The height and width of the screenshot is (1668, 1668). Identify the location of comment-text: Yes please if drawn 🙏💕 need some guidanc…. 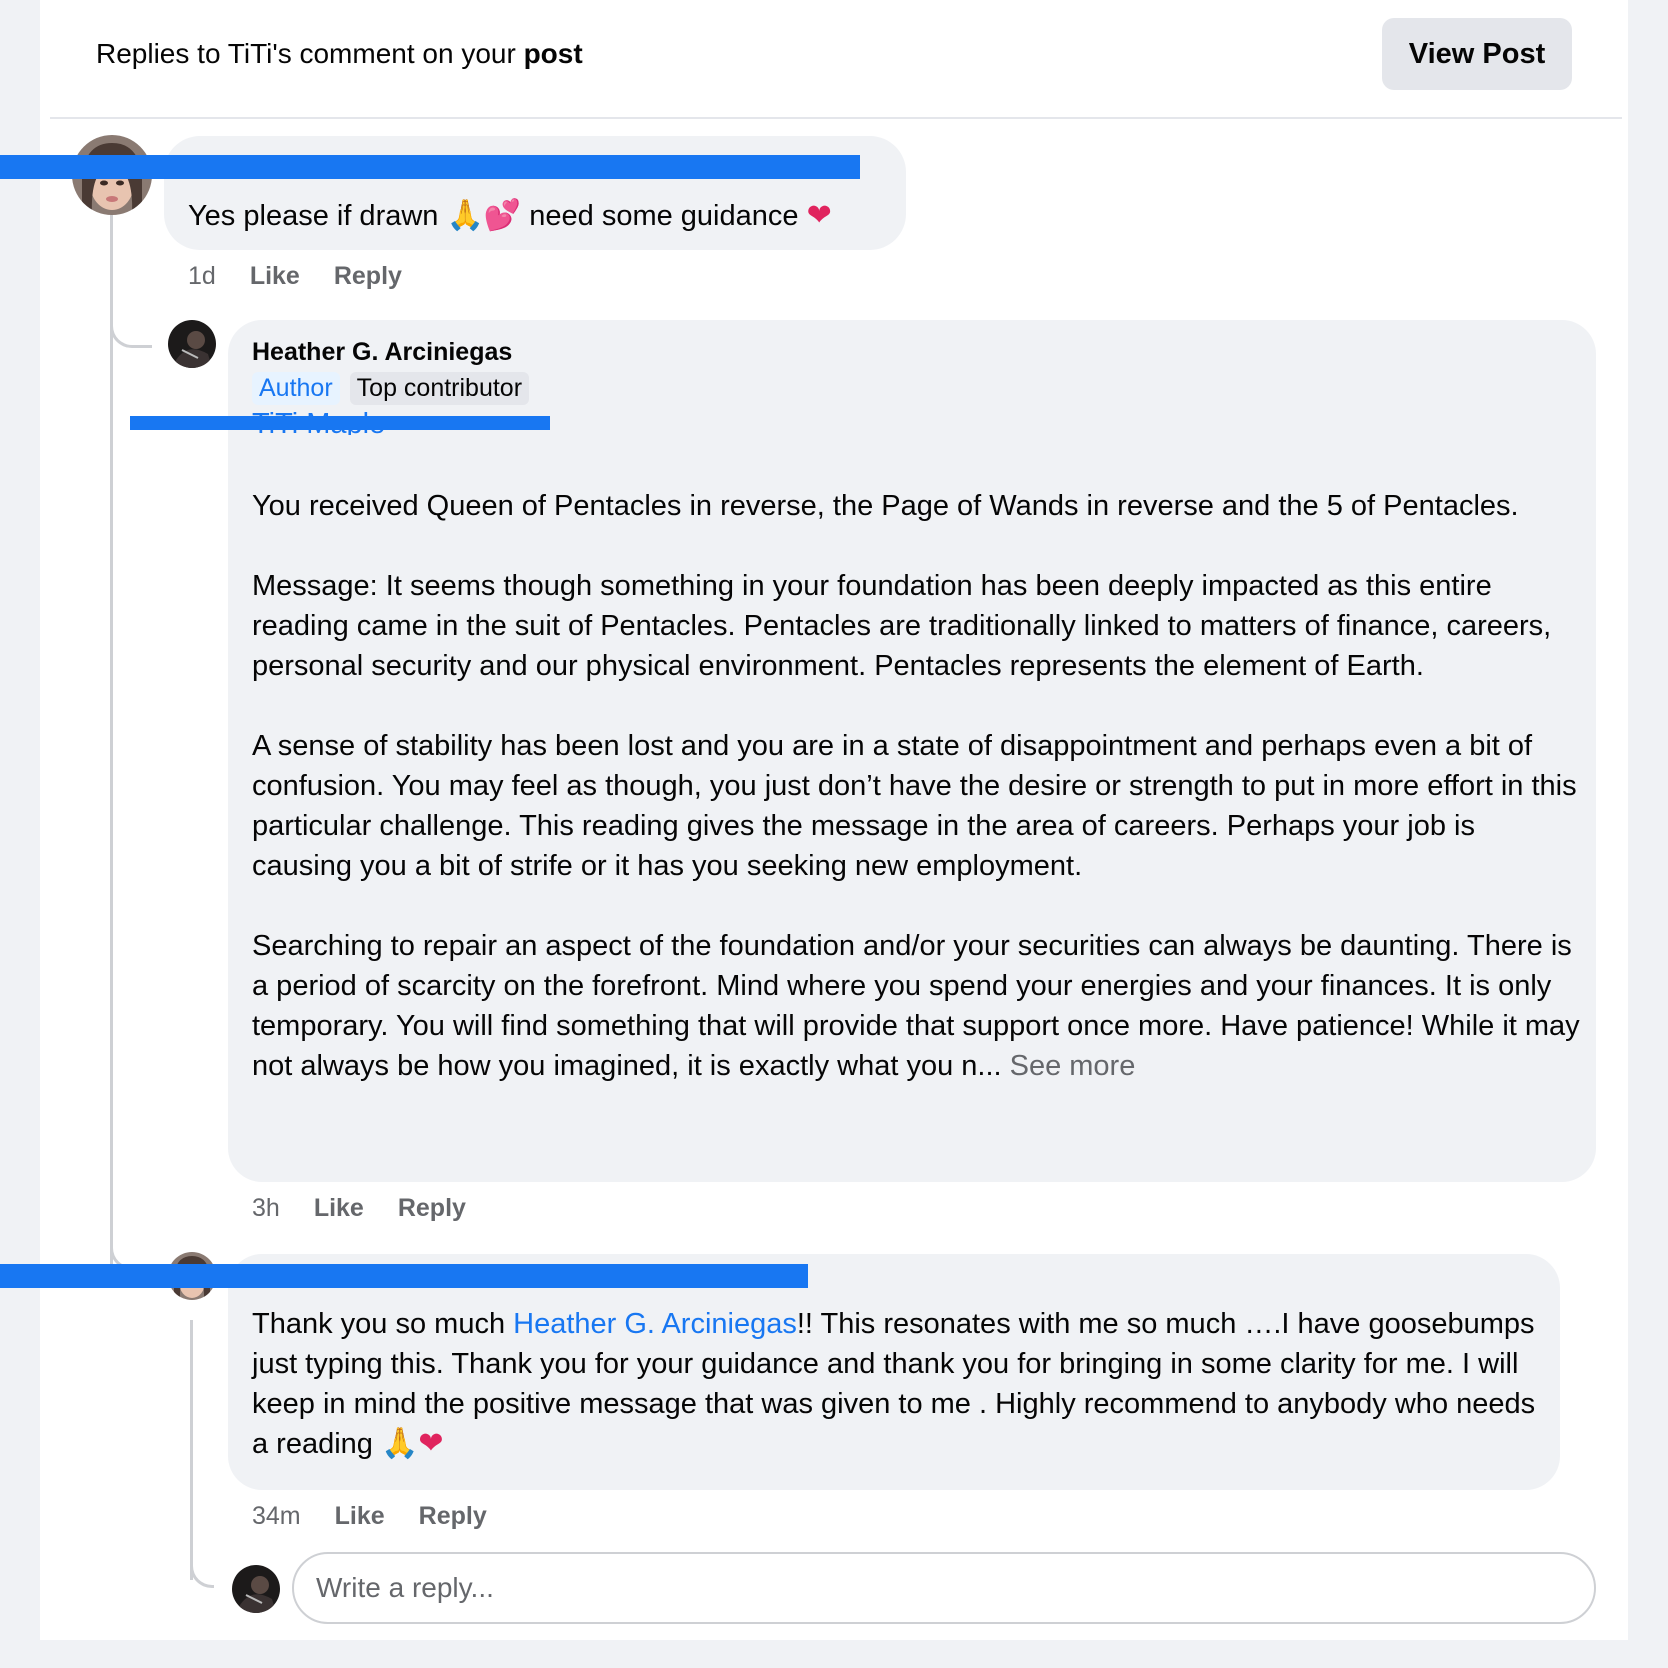
(510, 216).